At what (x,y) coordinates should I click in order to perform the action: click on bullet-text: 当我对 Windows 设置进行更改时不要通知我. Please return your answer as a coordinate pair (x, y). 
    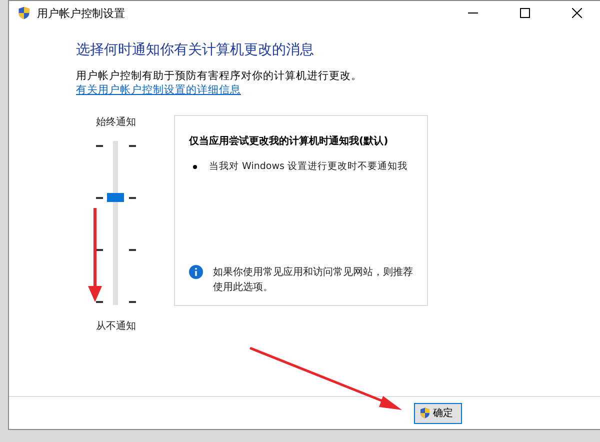
    Looking at the image, I should click on (308, 166).